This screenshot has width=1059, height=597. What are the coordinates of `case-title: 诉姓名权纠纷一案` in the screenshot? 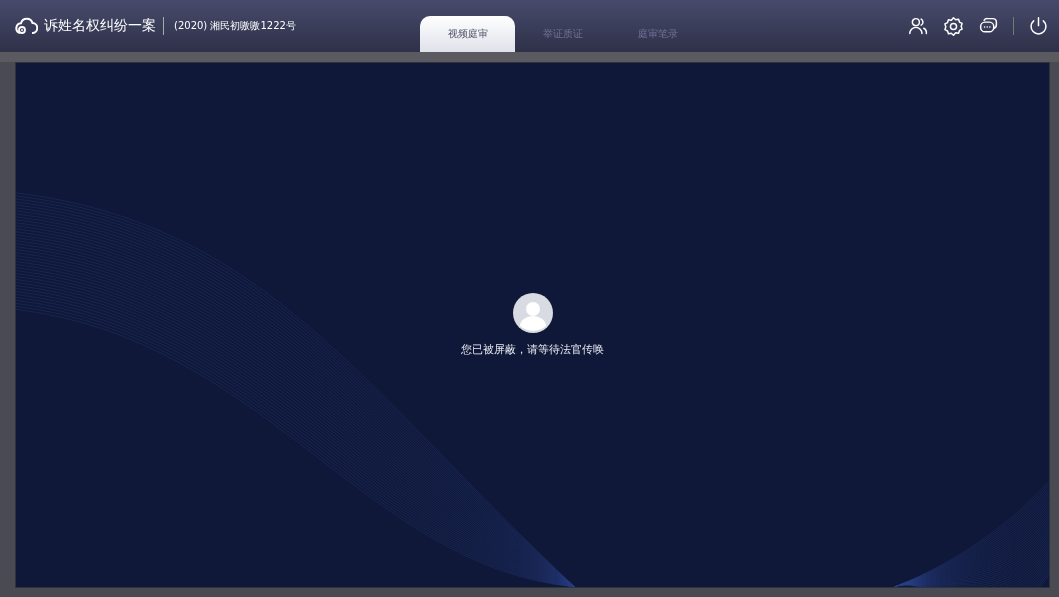 It's located at (100, 26).